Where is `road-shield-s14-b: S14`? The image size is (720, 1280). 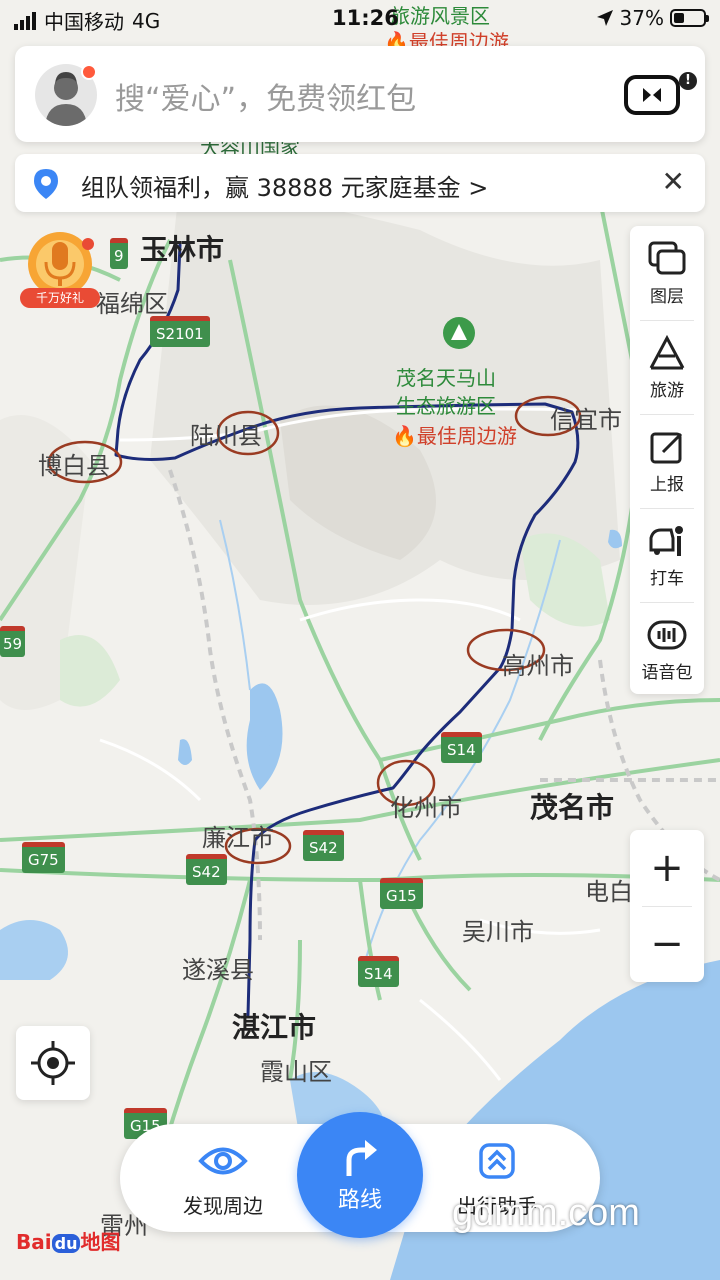
road-shield-s14-b: S14 is located at coordinates (378, 971).